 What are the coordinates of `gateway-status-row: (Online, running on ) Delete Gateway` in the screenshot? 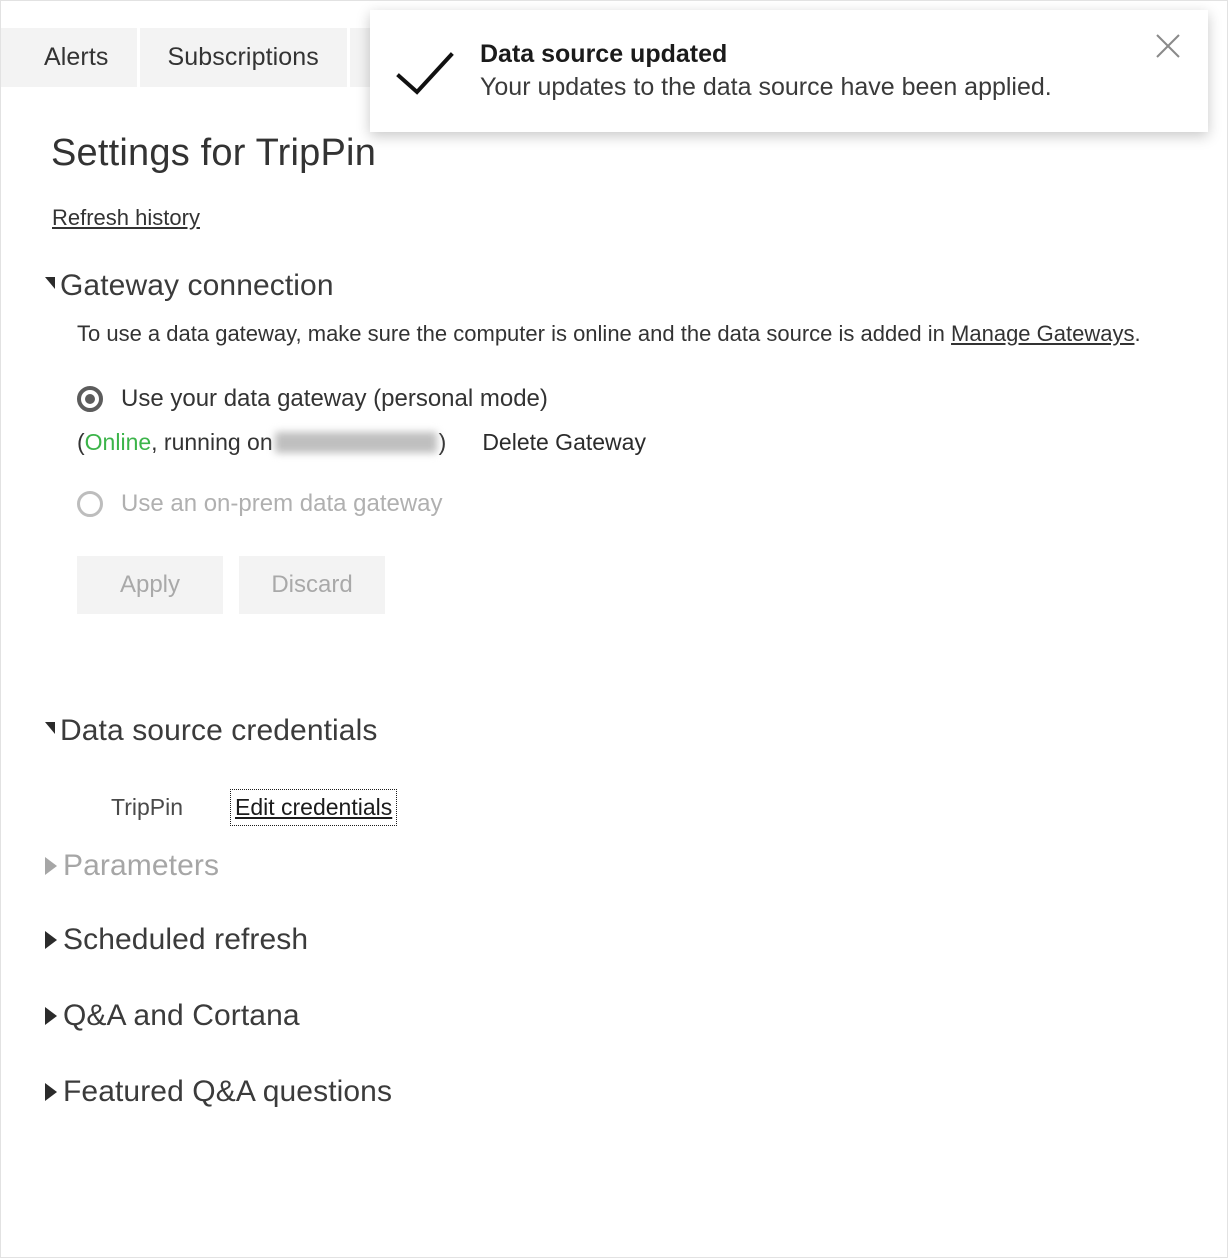 It's located at (652, 442).